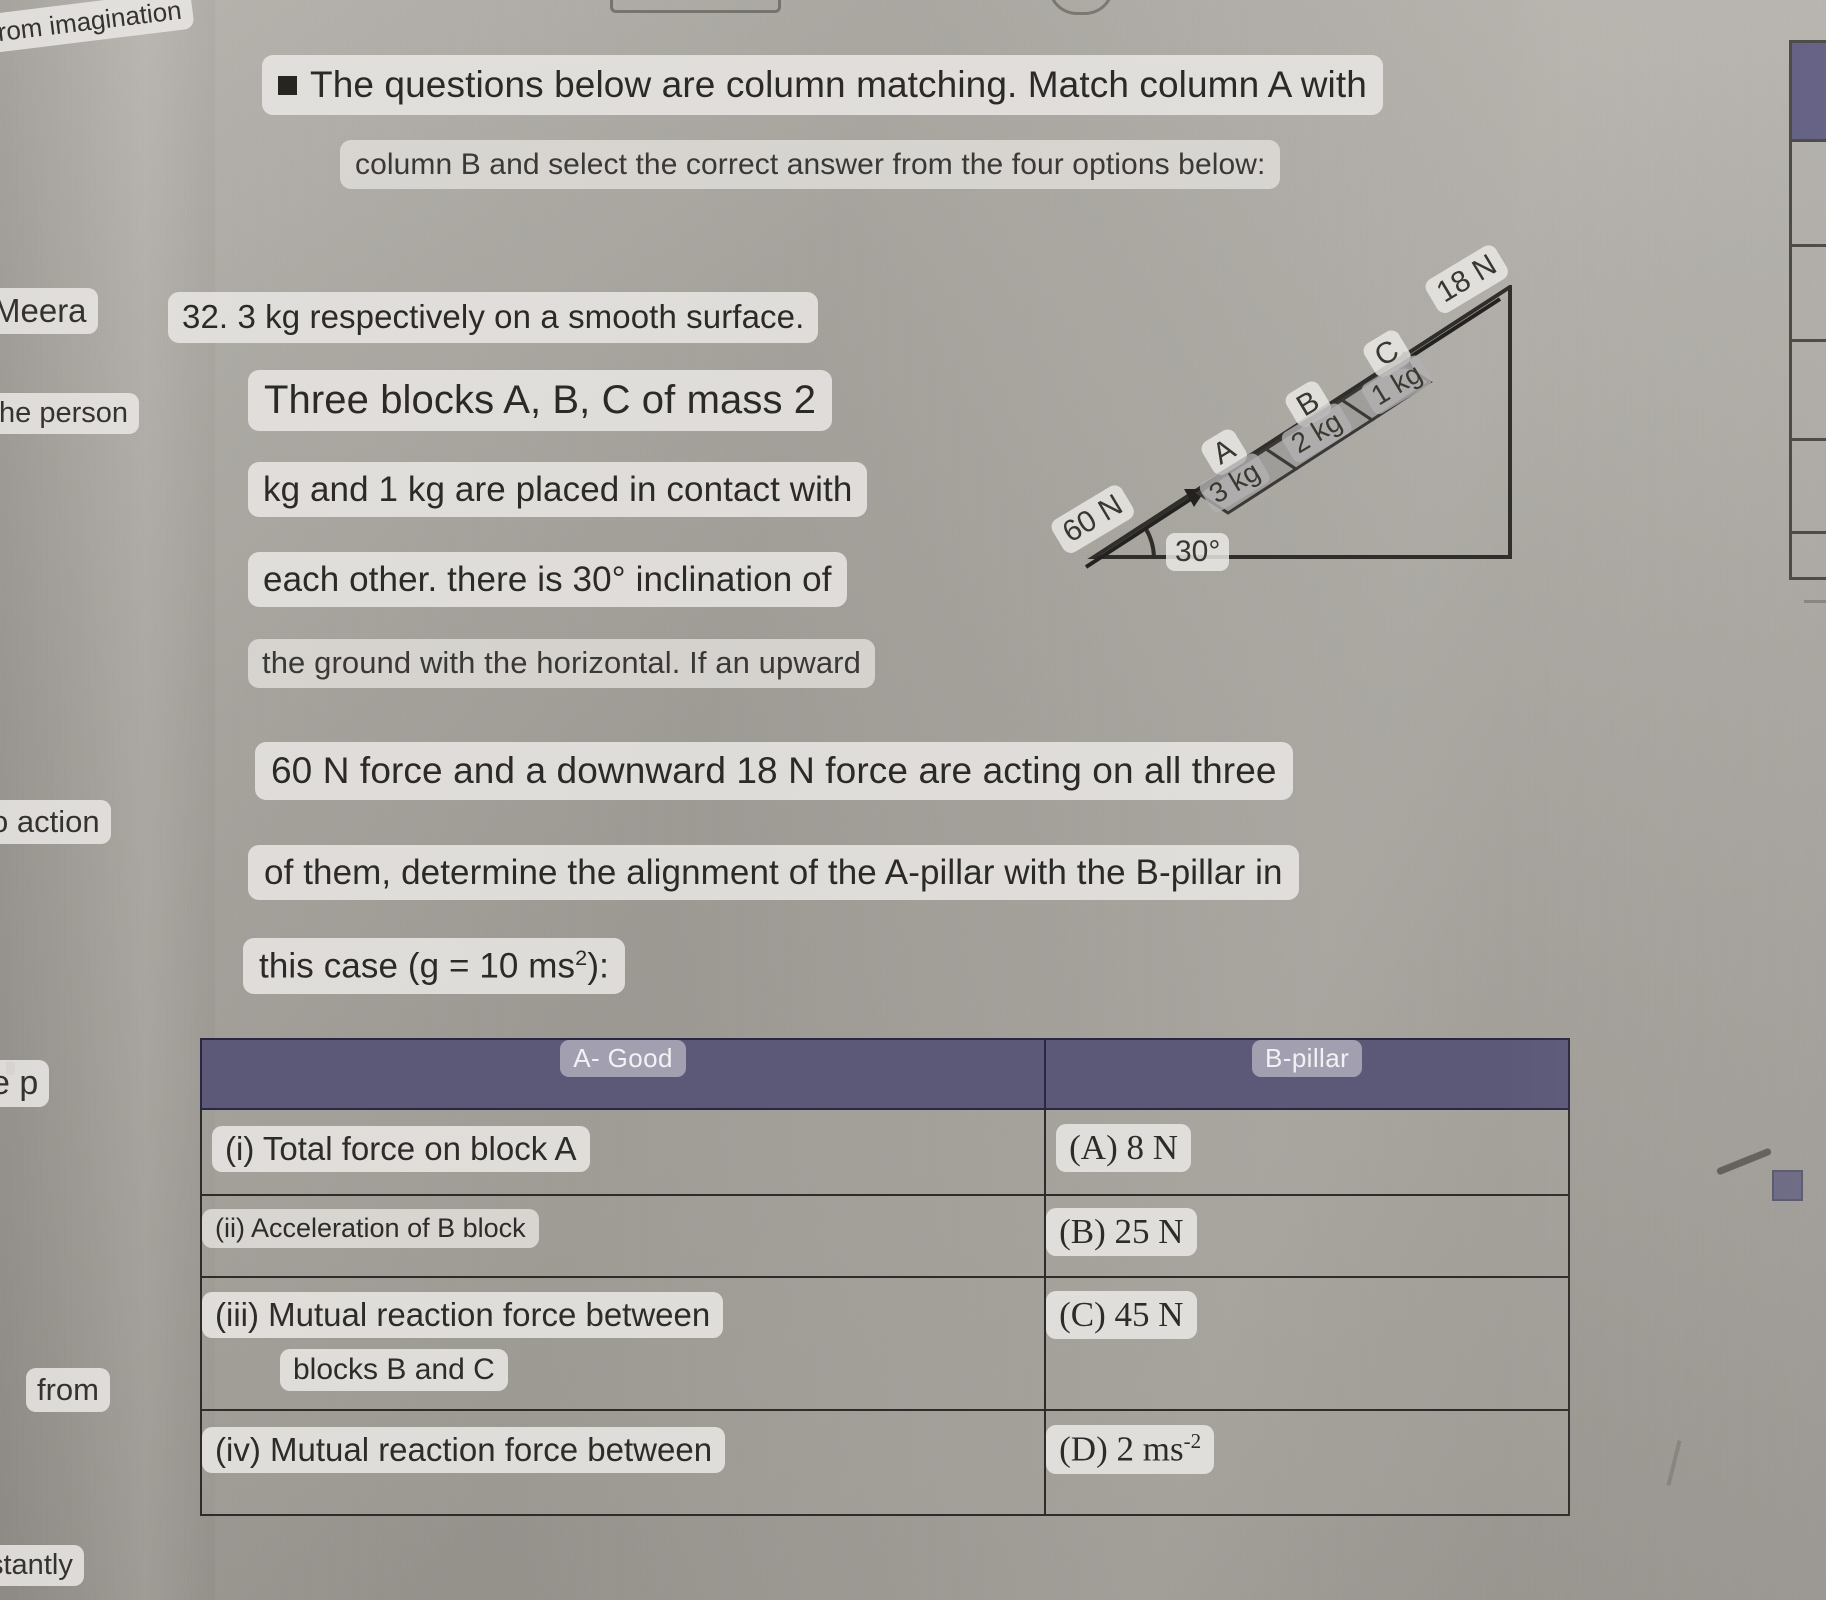 The height and width of the screenshot is (1600, 1826). Describe the element at coordinates (1082, 1314) in the screenshot. I see `row-3-option-letter: (C)` at that location.